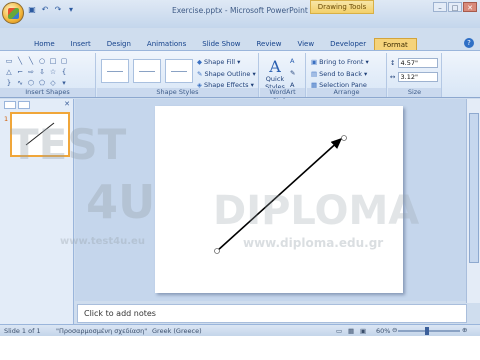 This screenshot has width=480, height=360. Describe the element at coordinates (292, 61) in the screenshot. I see `text-fill-icon: A` at that location.